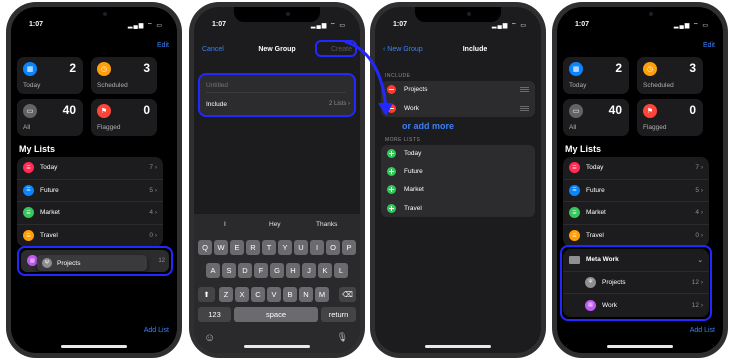 The width and height of the screenshot is (730, 360). Describe the element at coordinates (595, 168) in the screenshot. I see `list-name: Today` at that location.